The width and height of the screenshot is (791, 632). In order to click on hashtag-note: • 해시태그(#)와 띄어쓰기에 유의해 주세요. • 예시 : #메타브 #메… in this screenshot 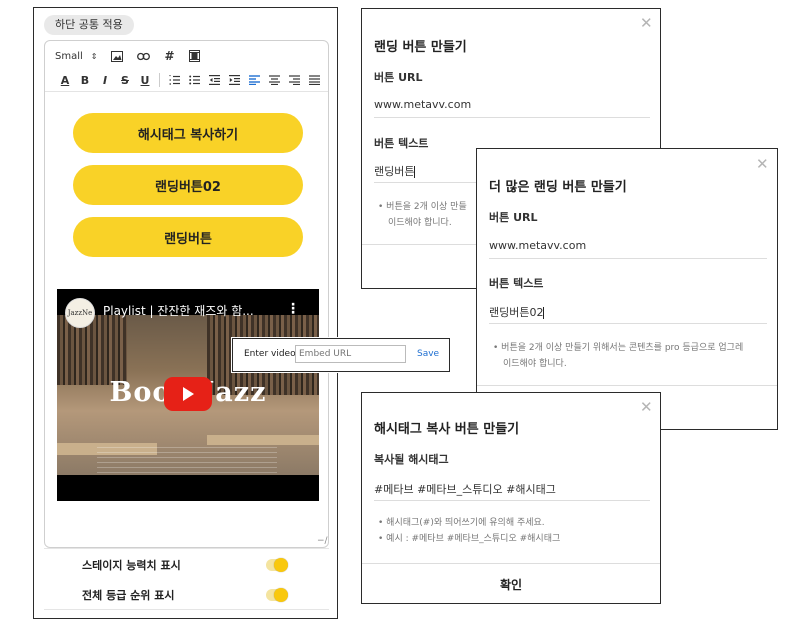, I will do `click(469, 531)`.